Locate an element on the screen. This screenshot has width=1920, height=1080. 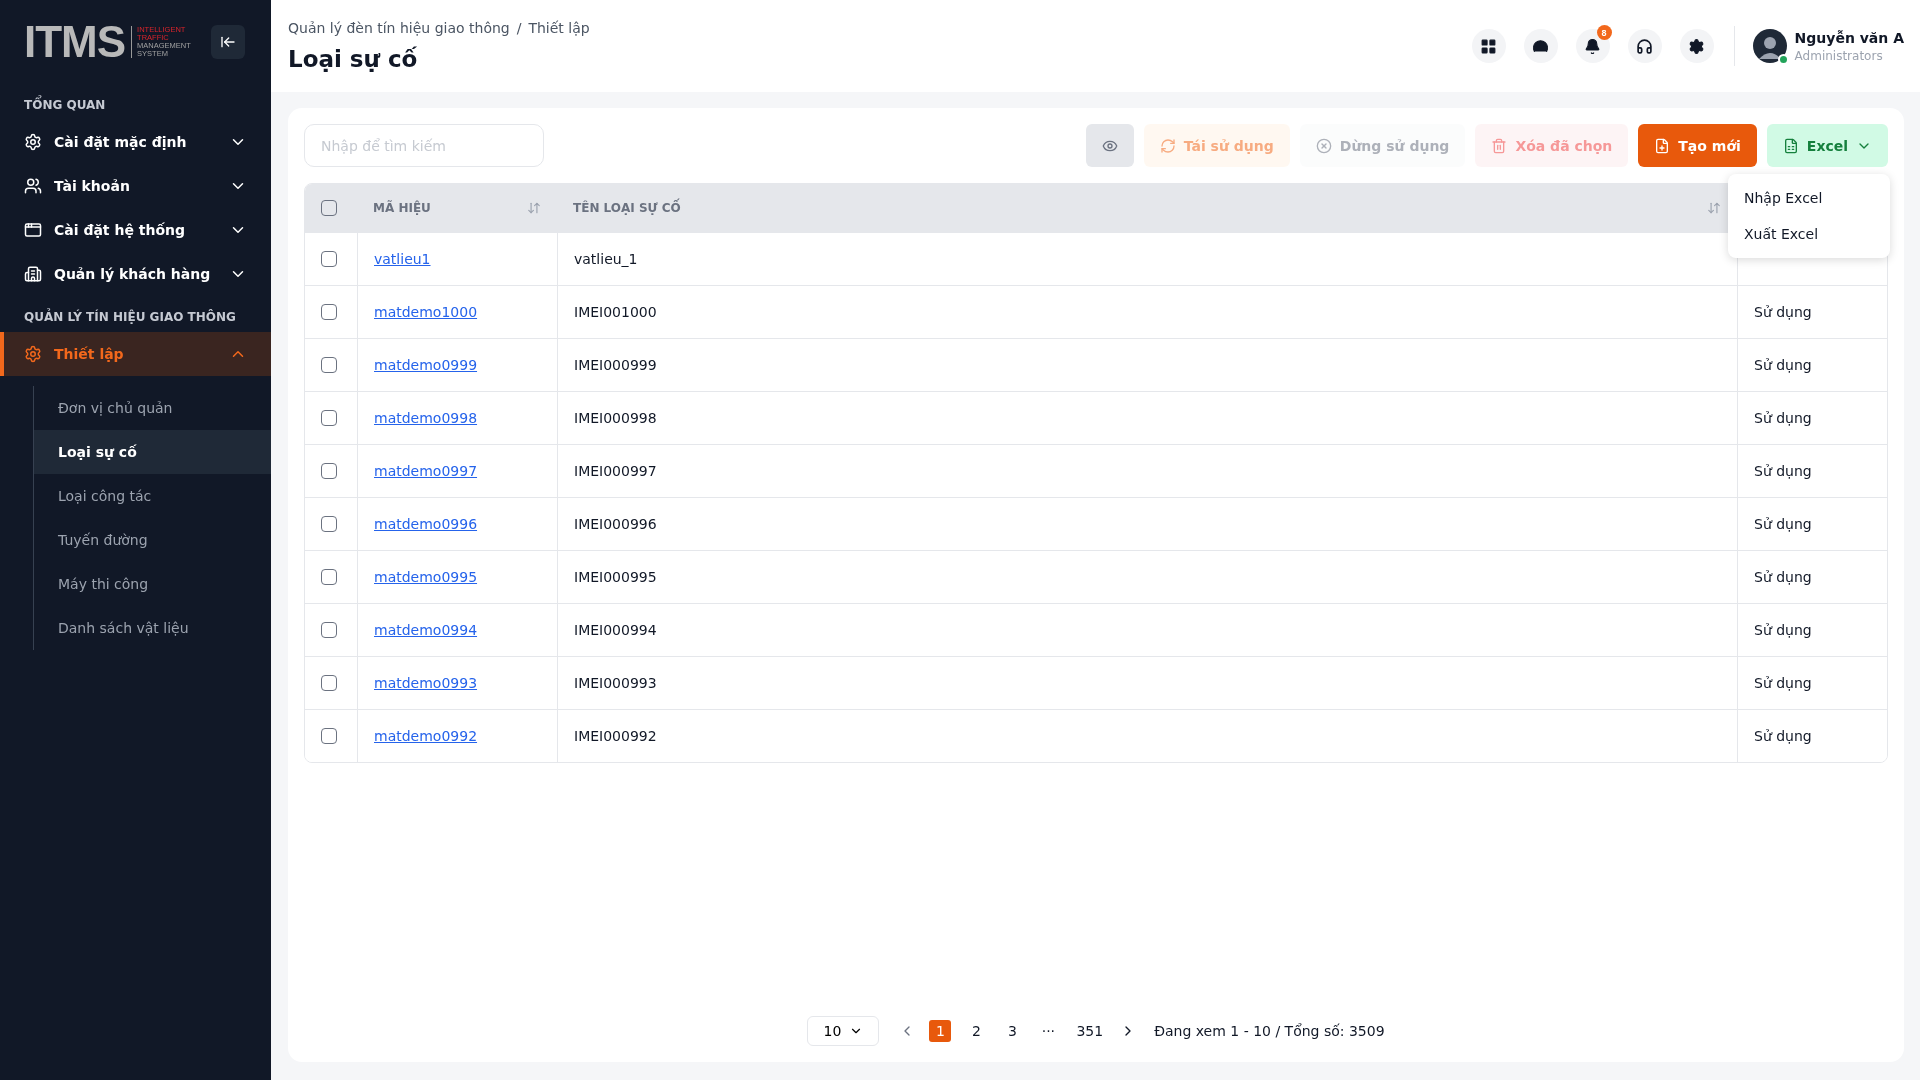
table-cell: IMEI000996 is located at coordinates (615, 524).